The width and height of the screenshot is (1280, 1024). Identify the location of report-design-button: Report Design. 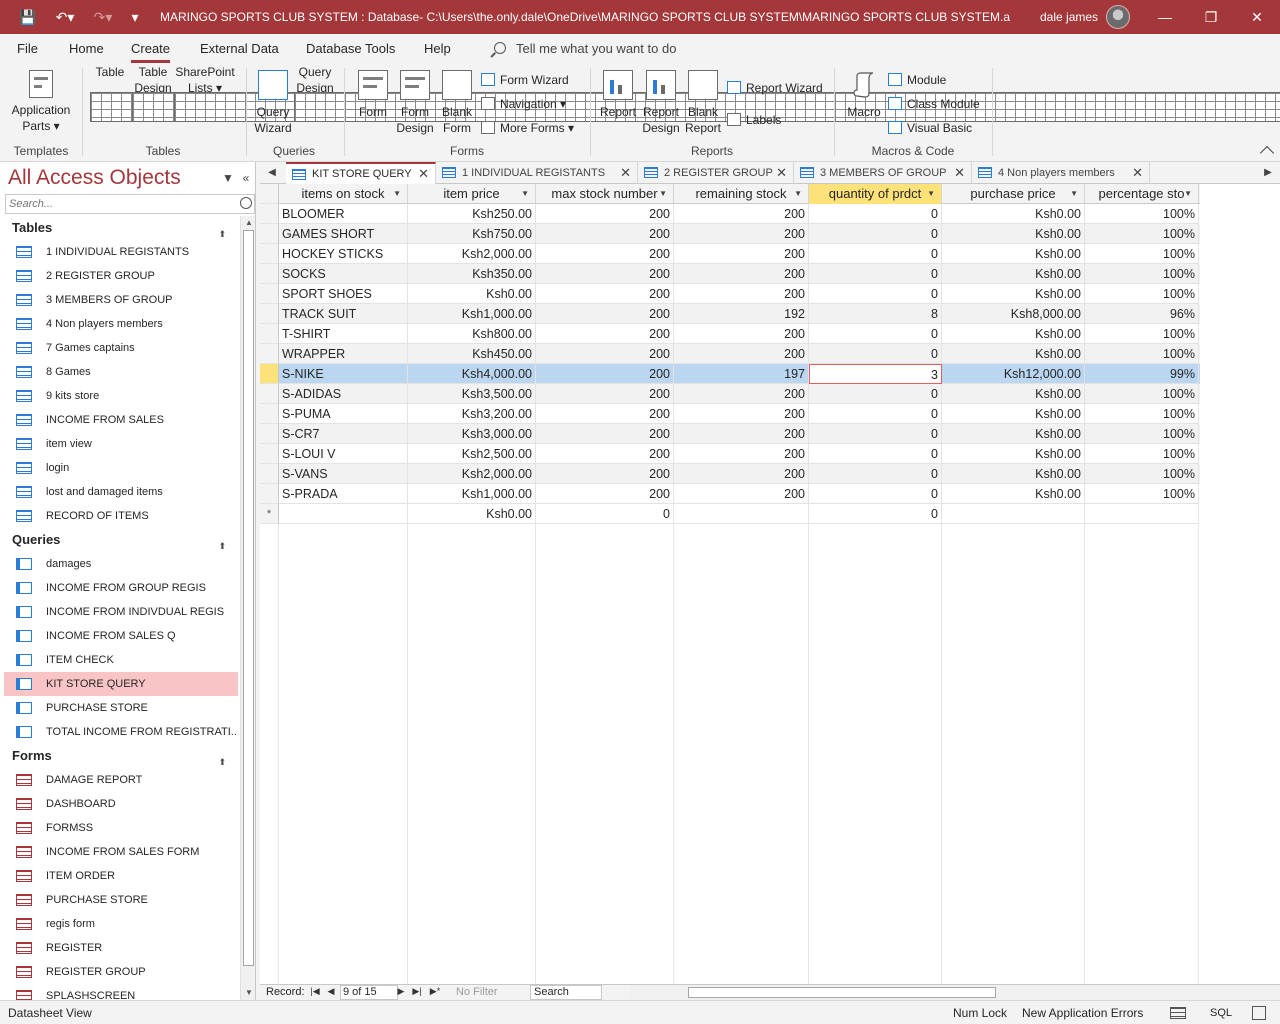
(661, 100).